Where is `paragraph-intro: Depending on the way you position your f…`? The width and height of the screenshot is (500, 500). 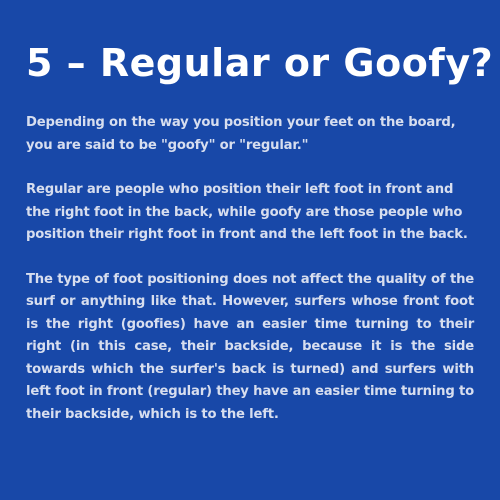 paragraph-intro: Depending on the way you position your f… is located at coordinates (241, 134).